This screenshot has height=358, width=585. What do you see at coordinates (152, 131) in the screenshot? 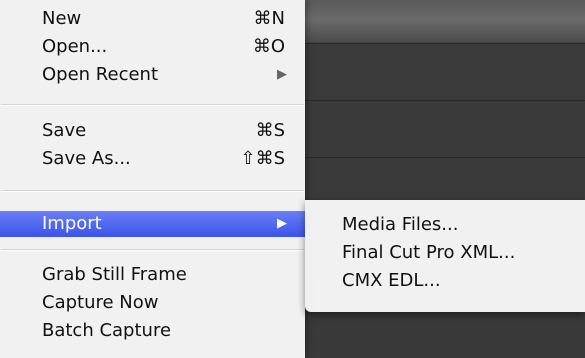
I see `menu-item-save: Save ⌘S` at bounding box center [152, 131].